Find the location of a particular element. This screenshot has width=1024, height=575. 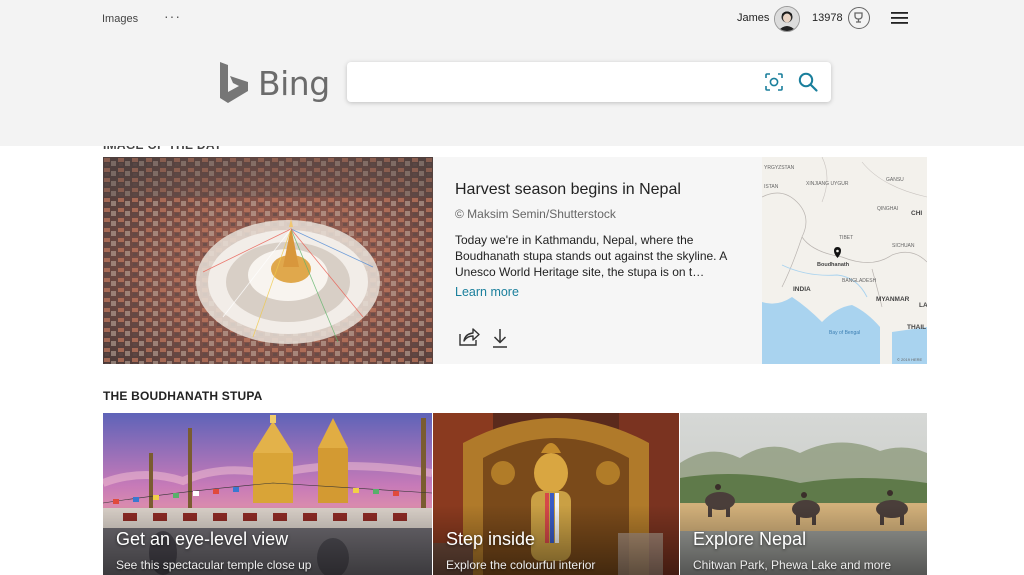

map-label: INDIA is located at coordinates (802, 289).